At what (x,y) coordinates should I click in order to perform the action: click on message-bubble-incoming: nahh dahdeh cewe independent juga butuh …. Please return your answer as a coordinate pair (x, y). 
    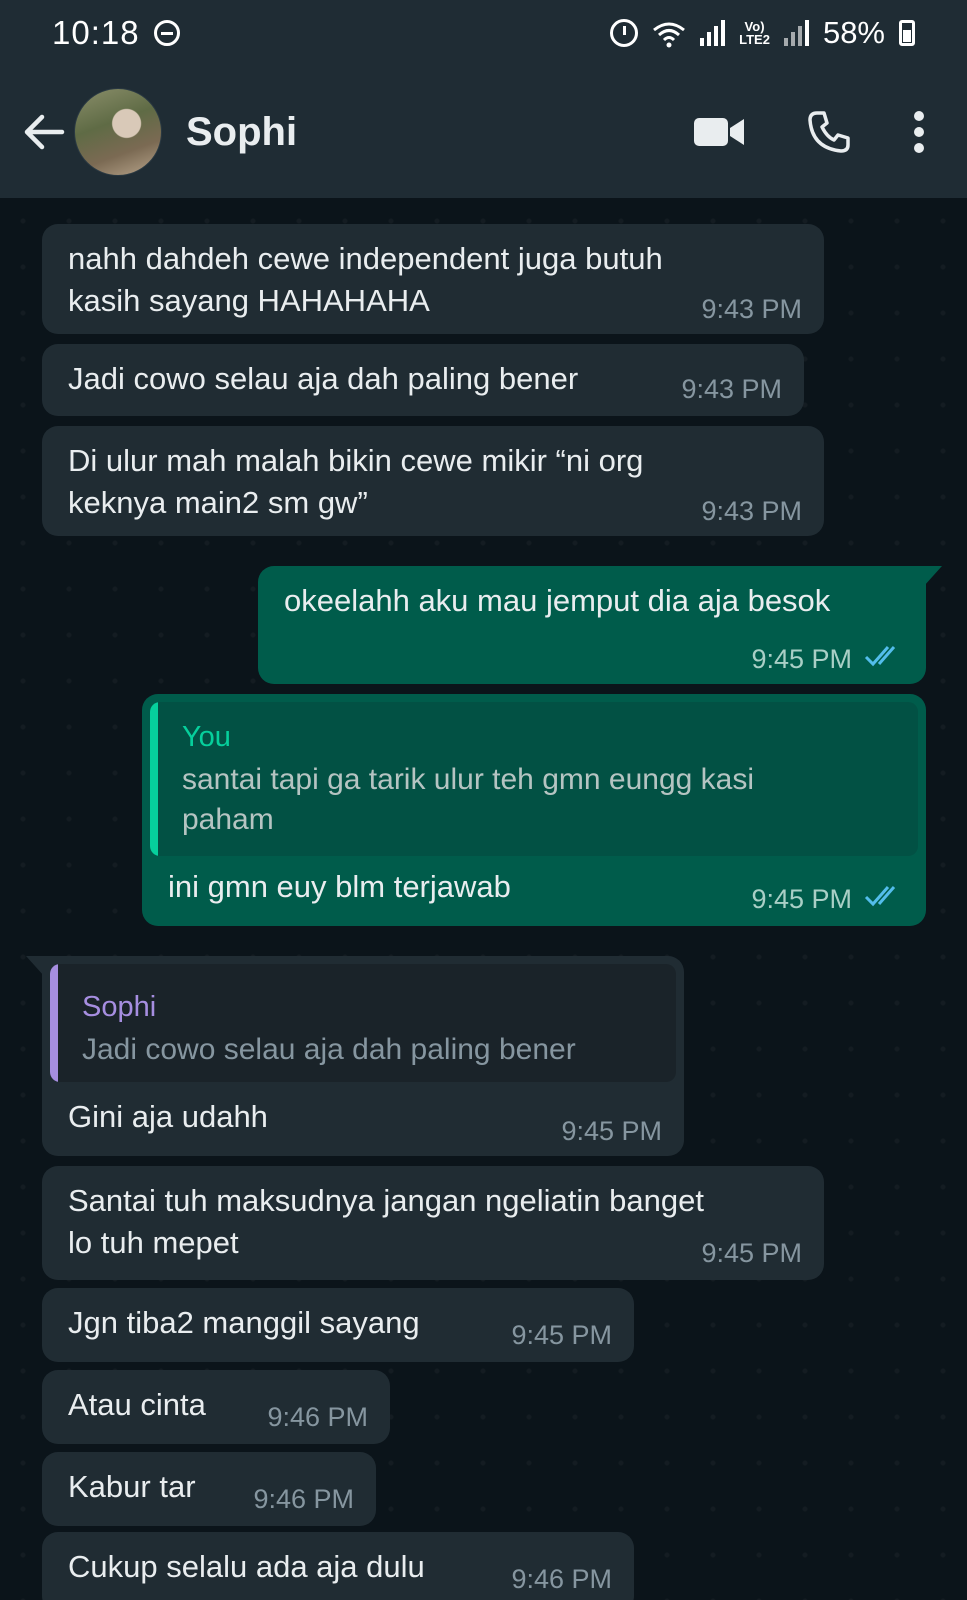
    Looking at the image, I should click on (433, 279).